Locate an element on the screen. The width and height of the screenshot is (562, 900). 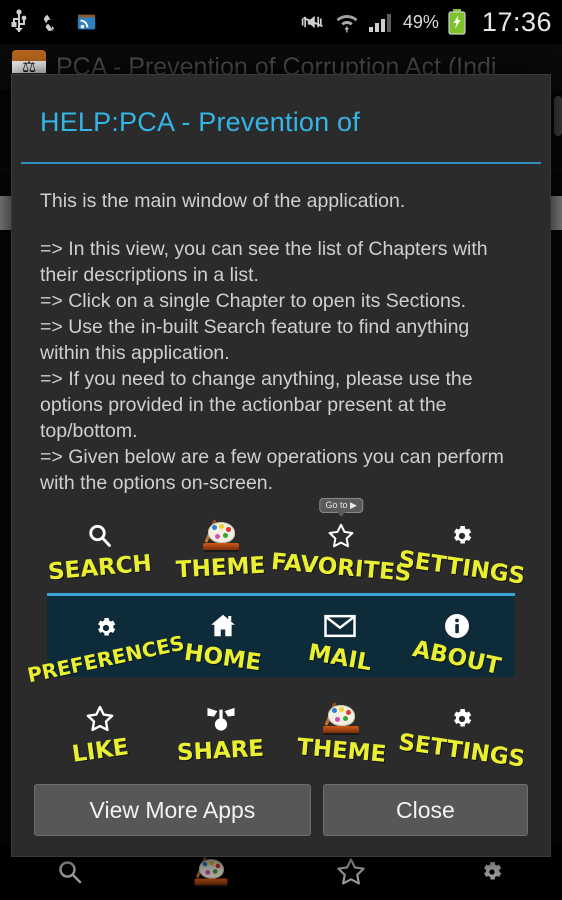
grid-item-mail: MAIL is located at coordinates (340, 640).